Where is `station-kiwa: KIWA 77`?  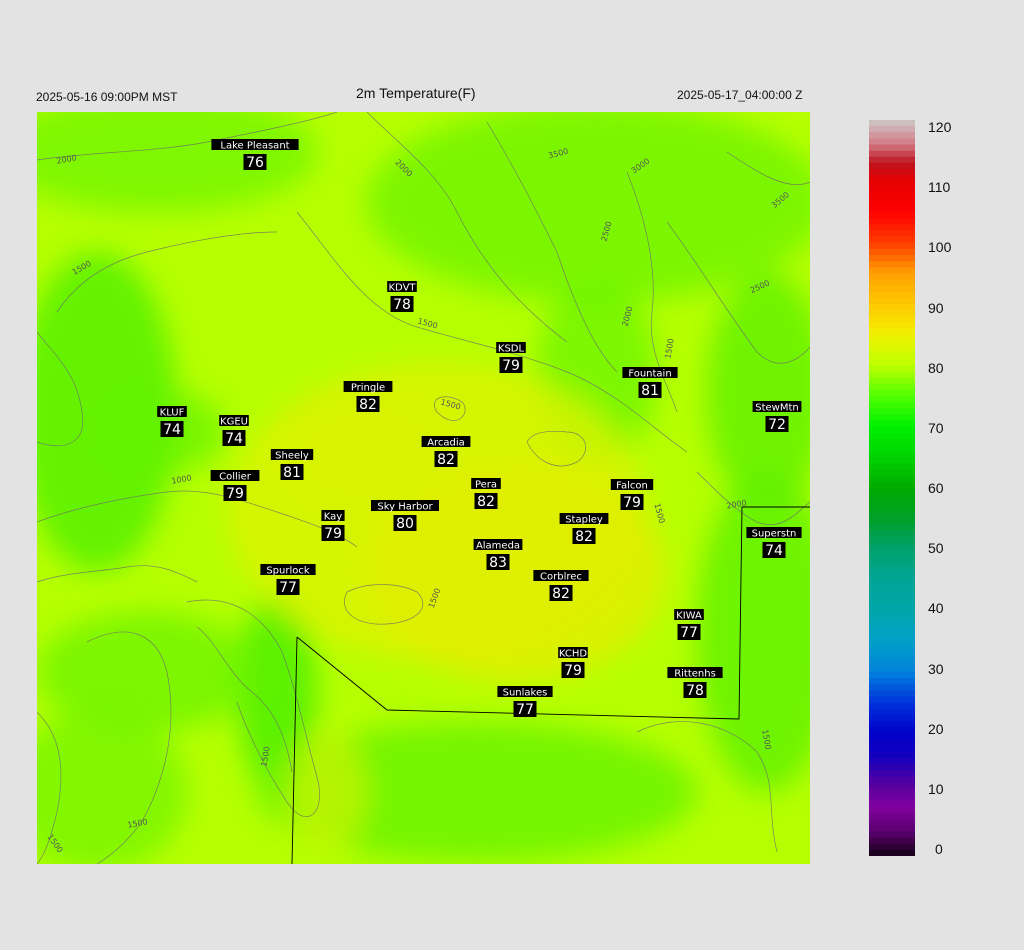
station-kiwa: KIWA 77 is located at coordinates (689, 625).